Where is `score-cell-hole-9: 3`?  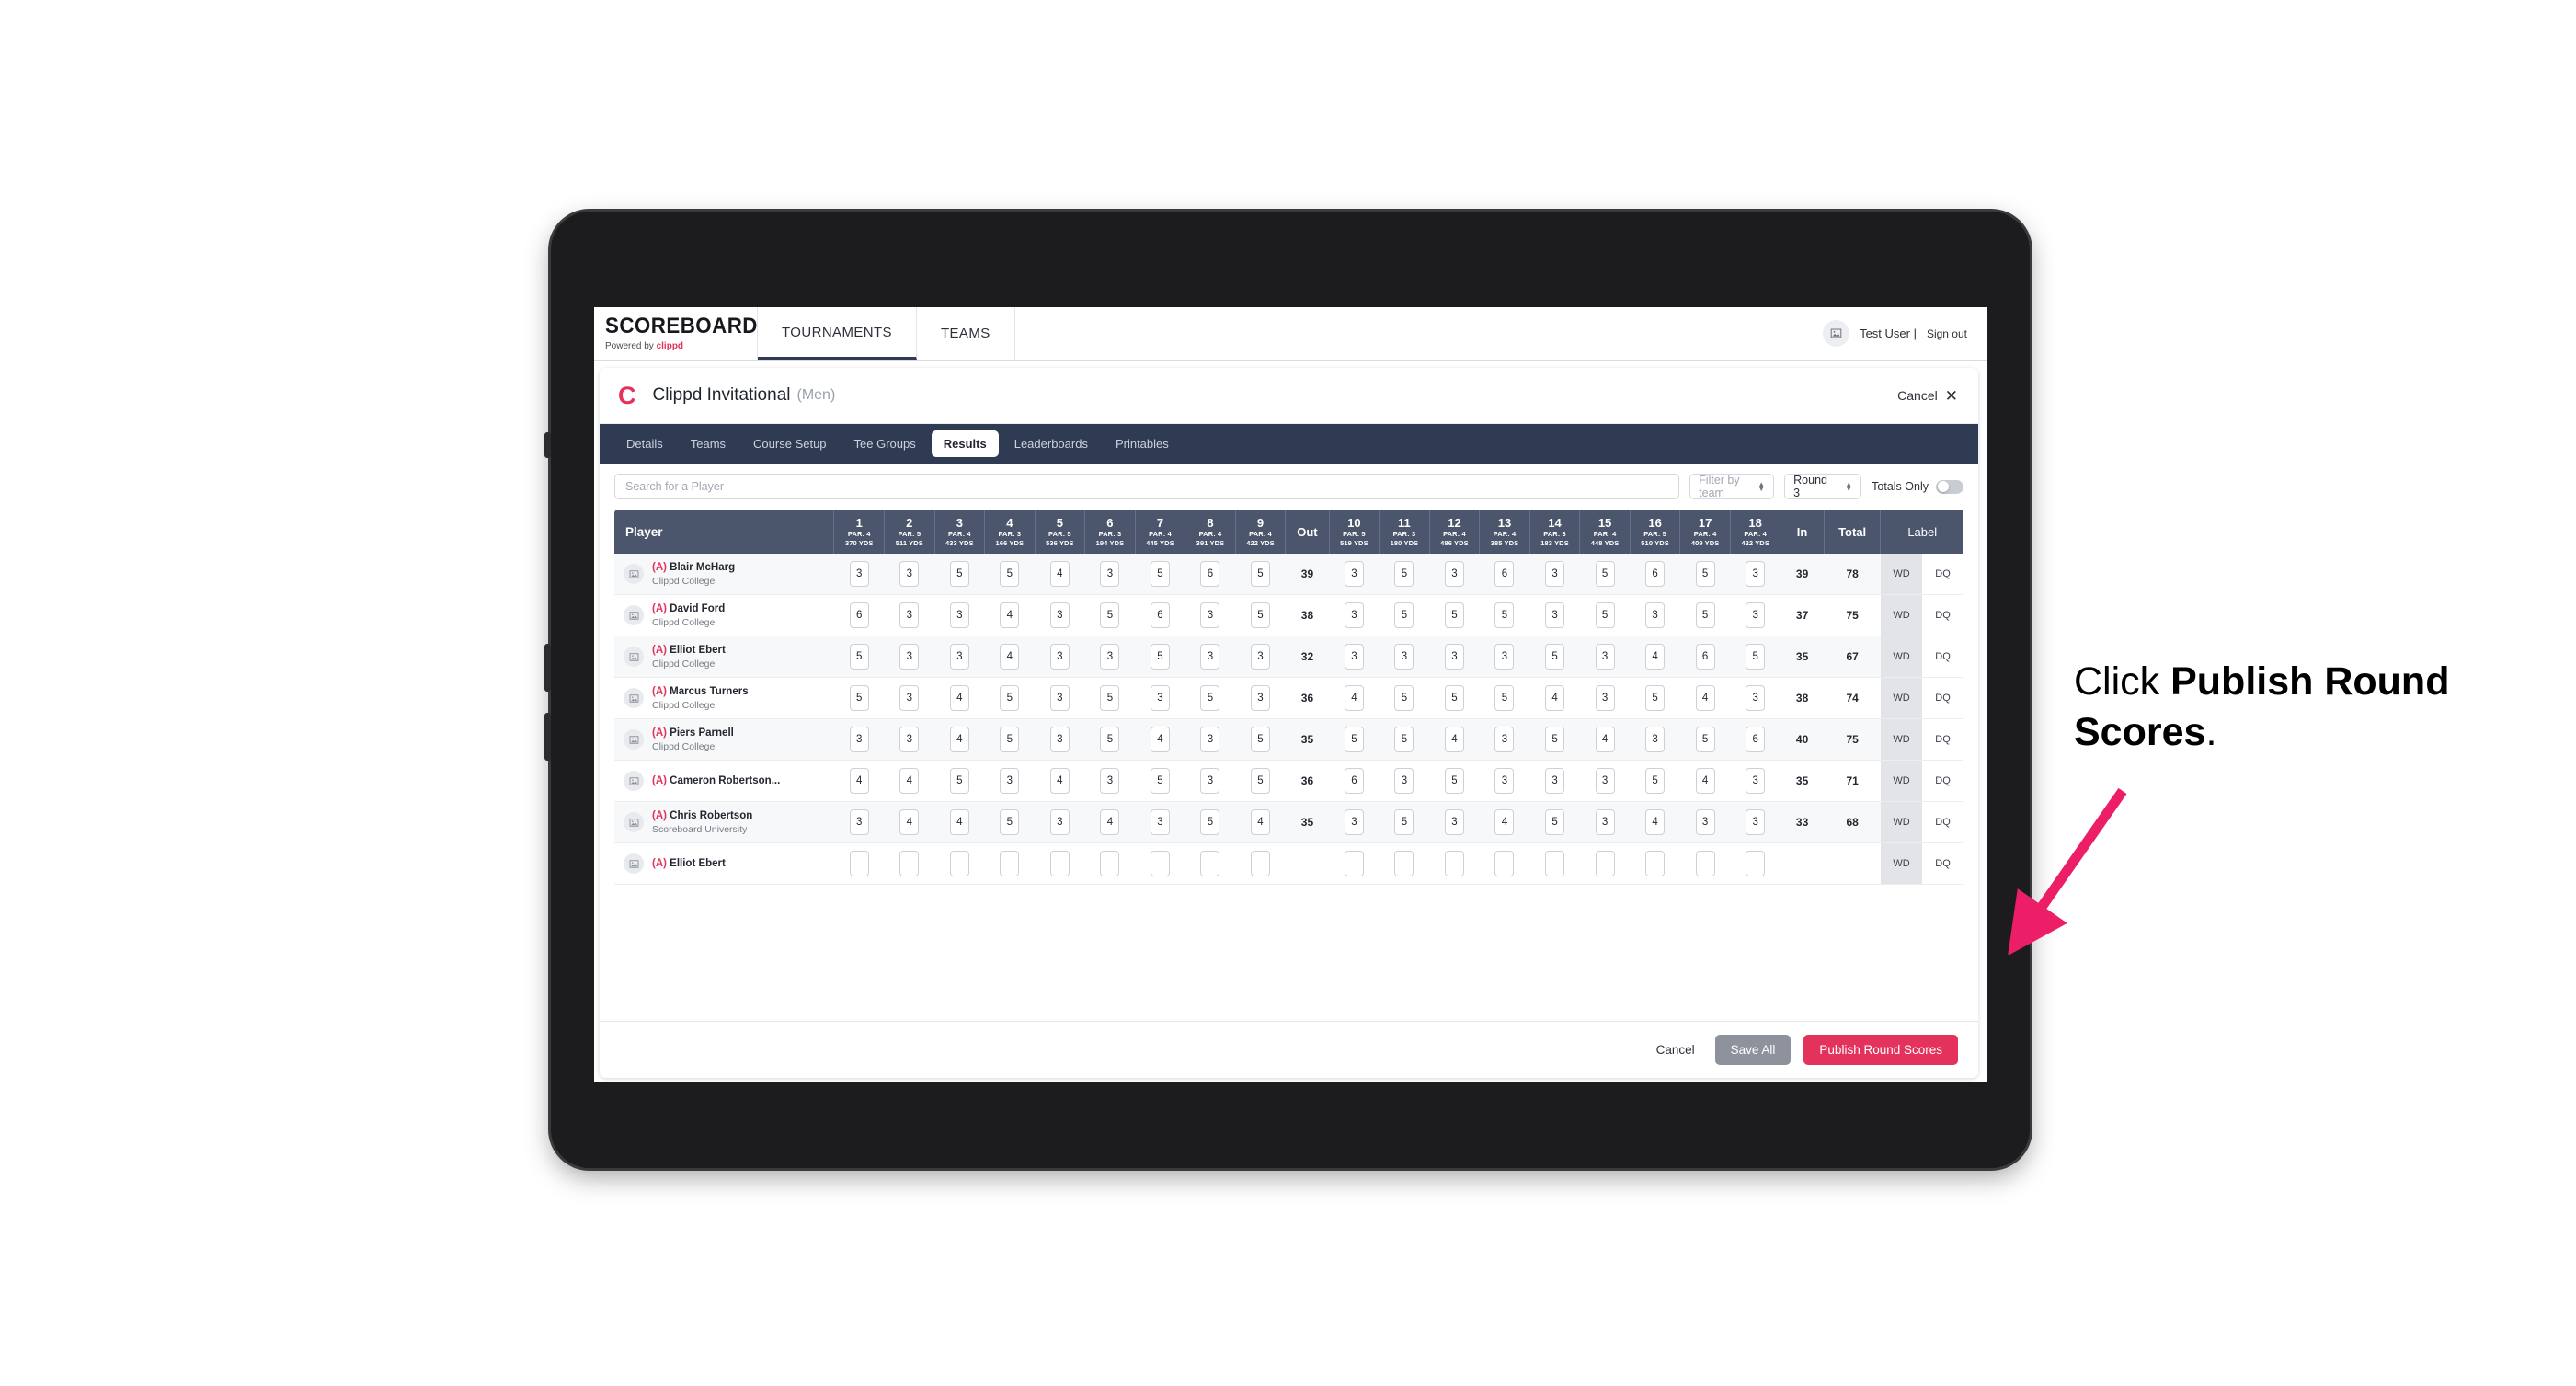 score-cell-hole-9: 3 is located at coordinates (1260, 698).